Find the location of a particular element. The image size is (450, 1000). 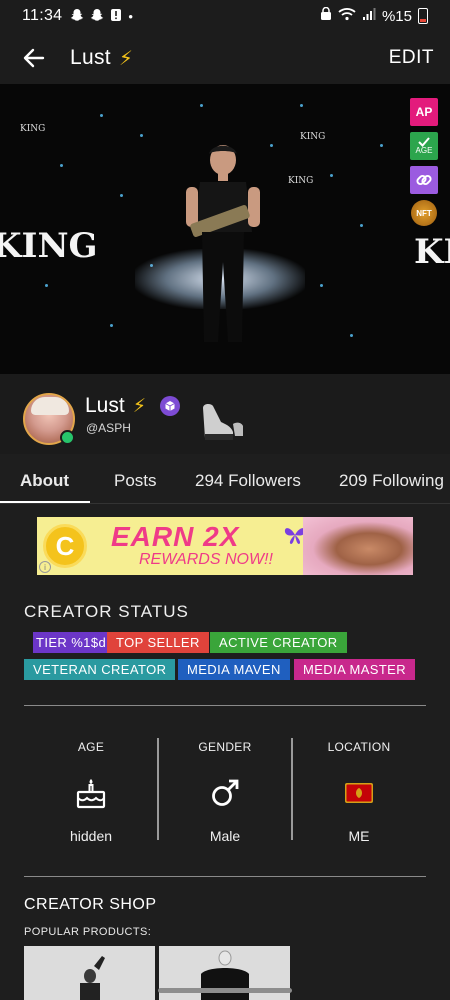

veteran-creator-chip: VETERAN CREATOR is located at coordinates (100, 669).